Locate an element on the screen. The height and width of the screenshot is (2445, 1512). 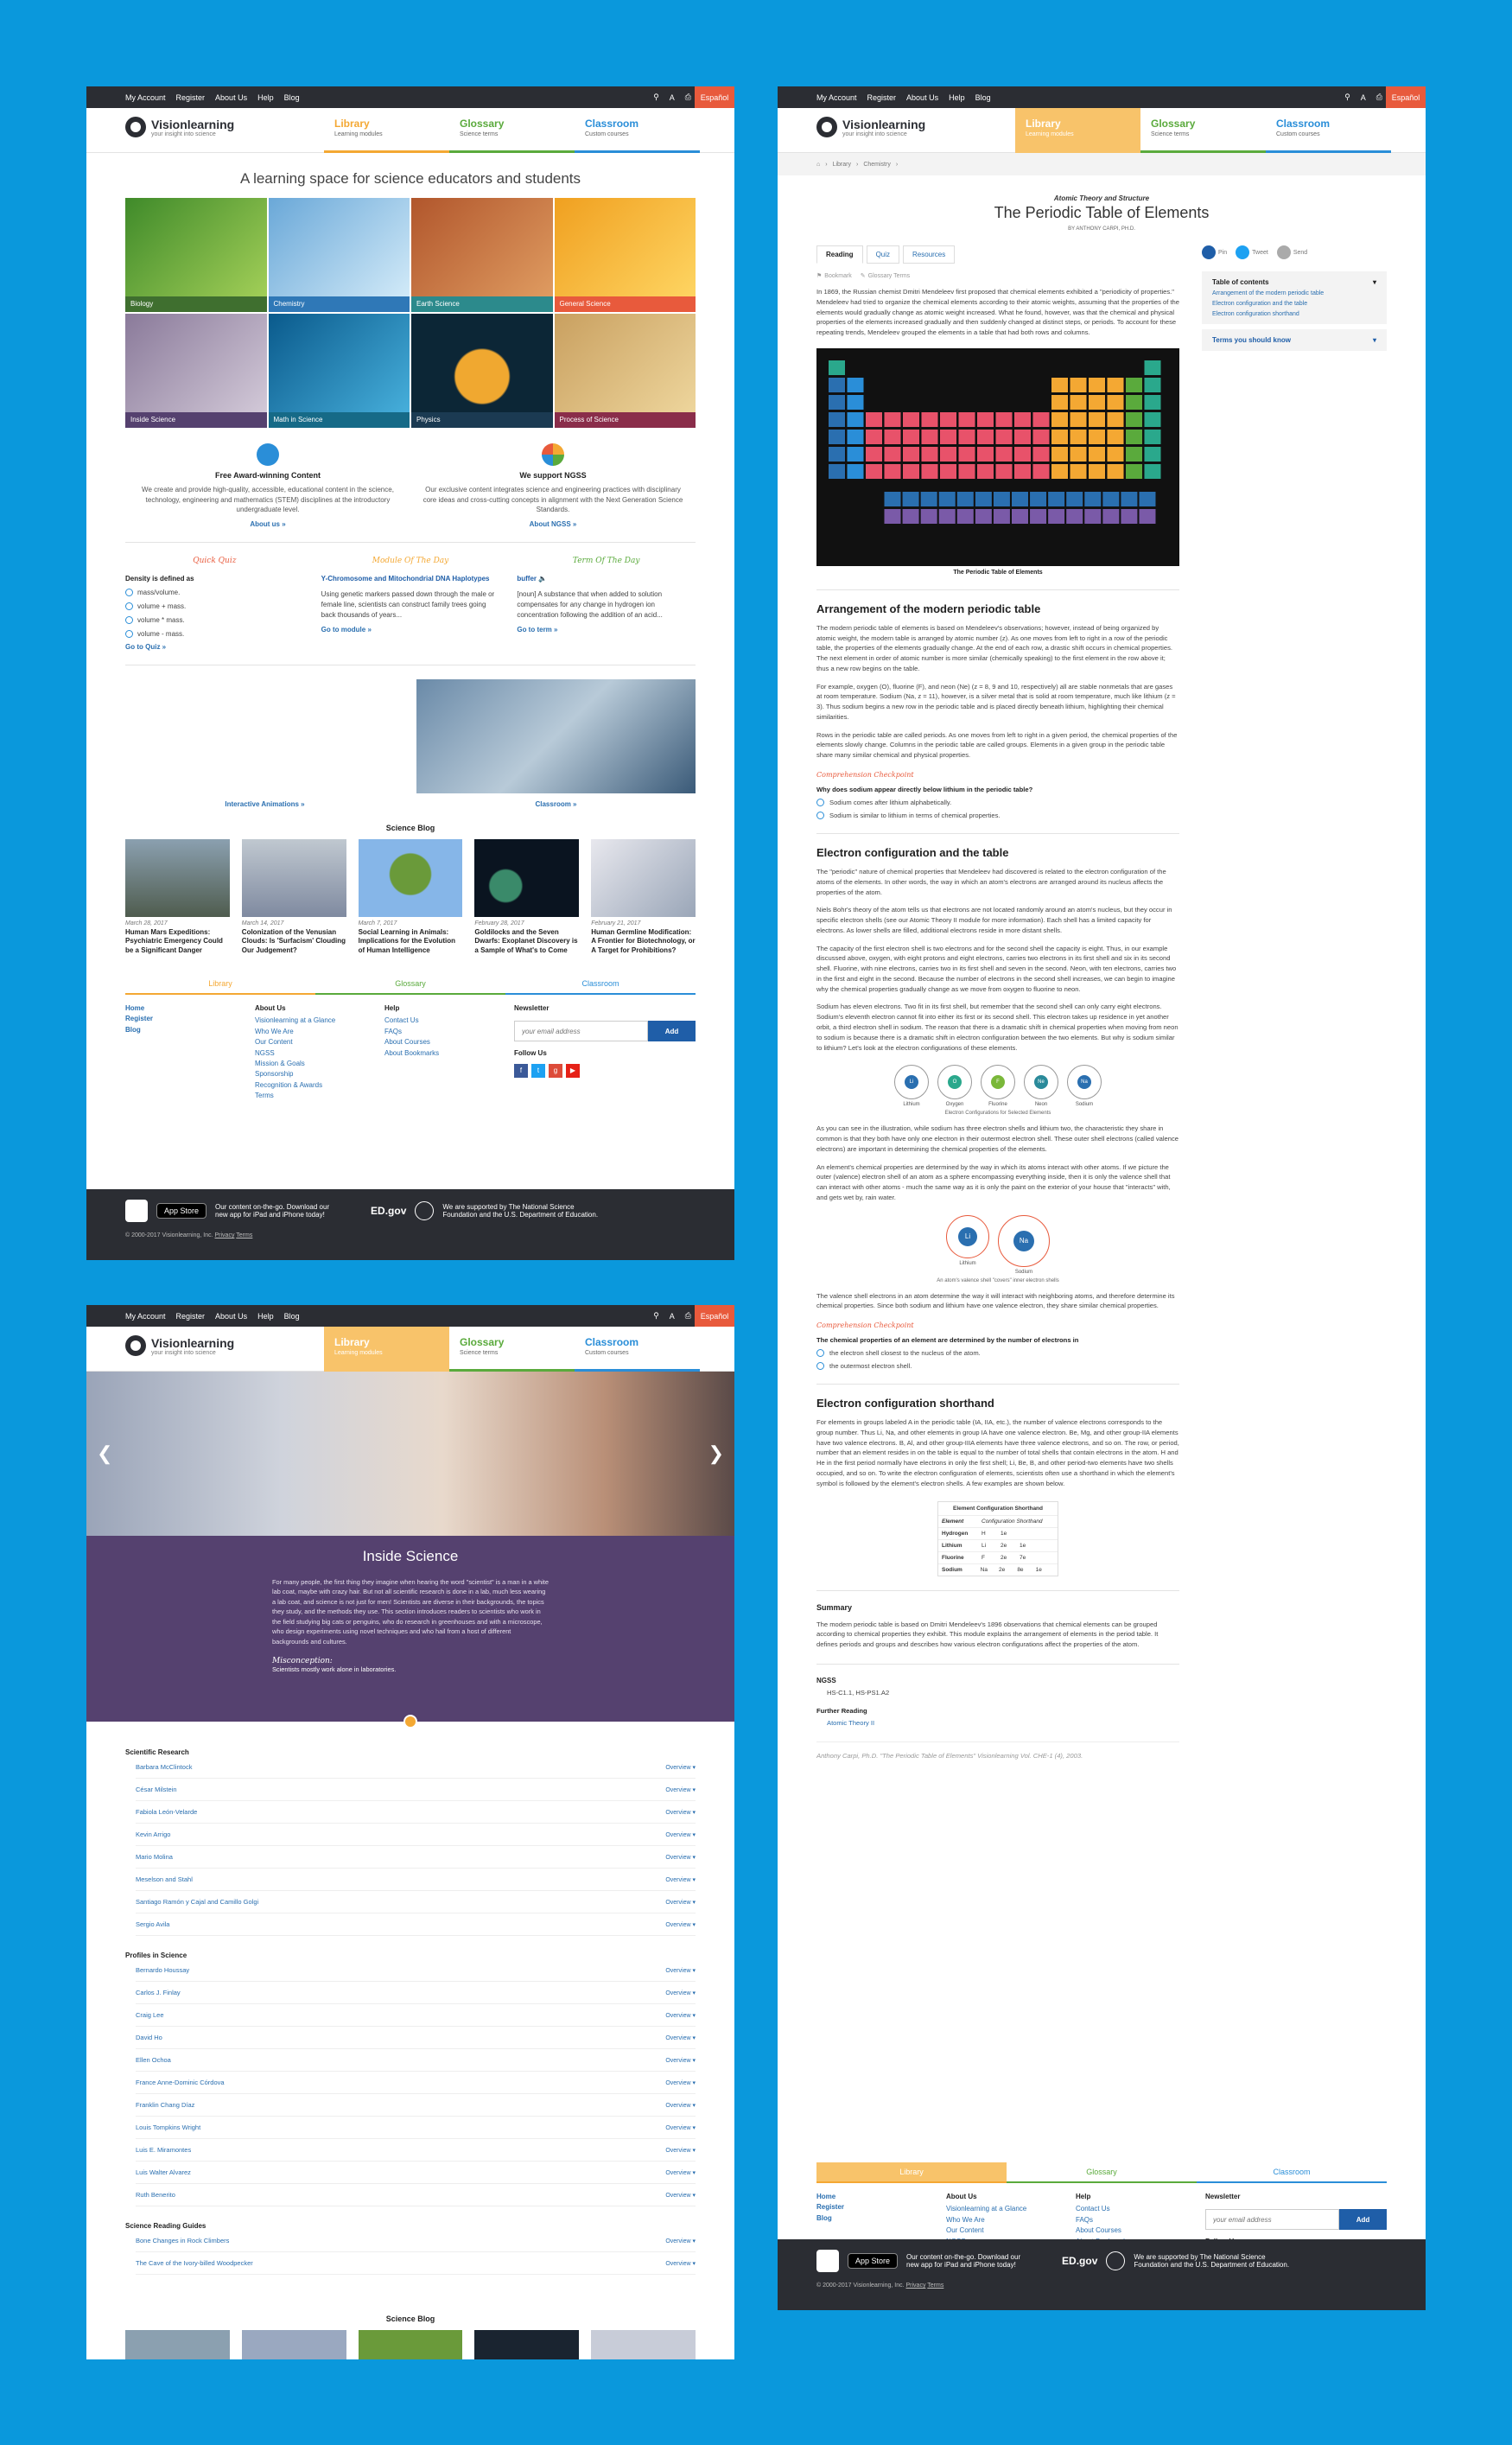
classroom-link: Classroom » is located at coordinates (556, 804).